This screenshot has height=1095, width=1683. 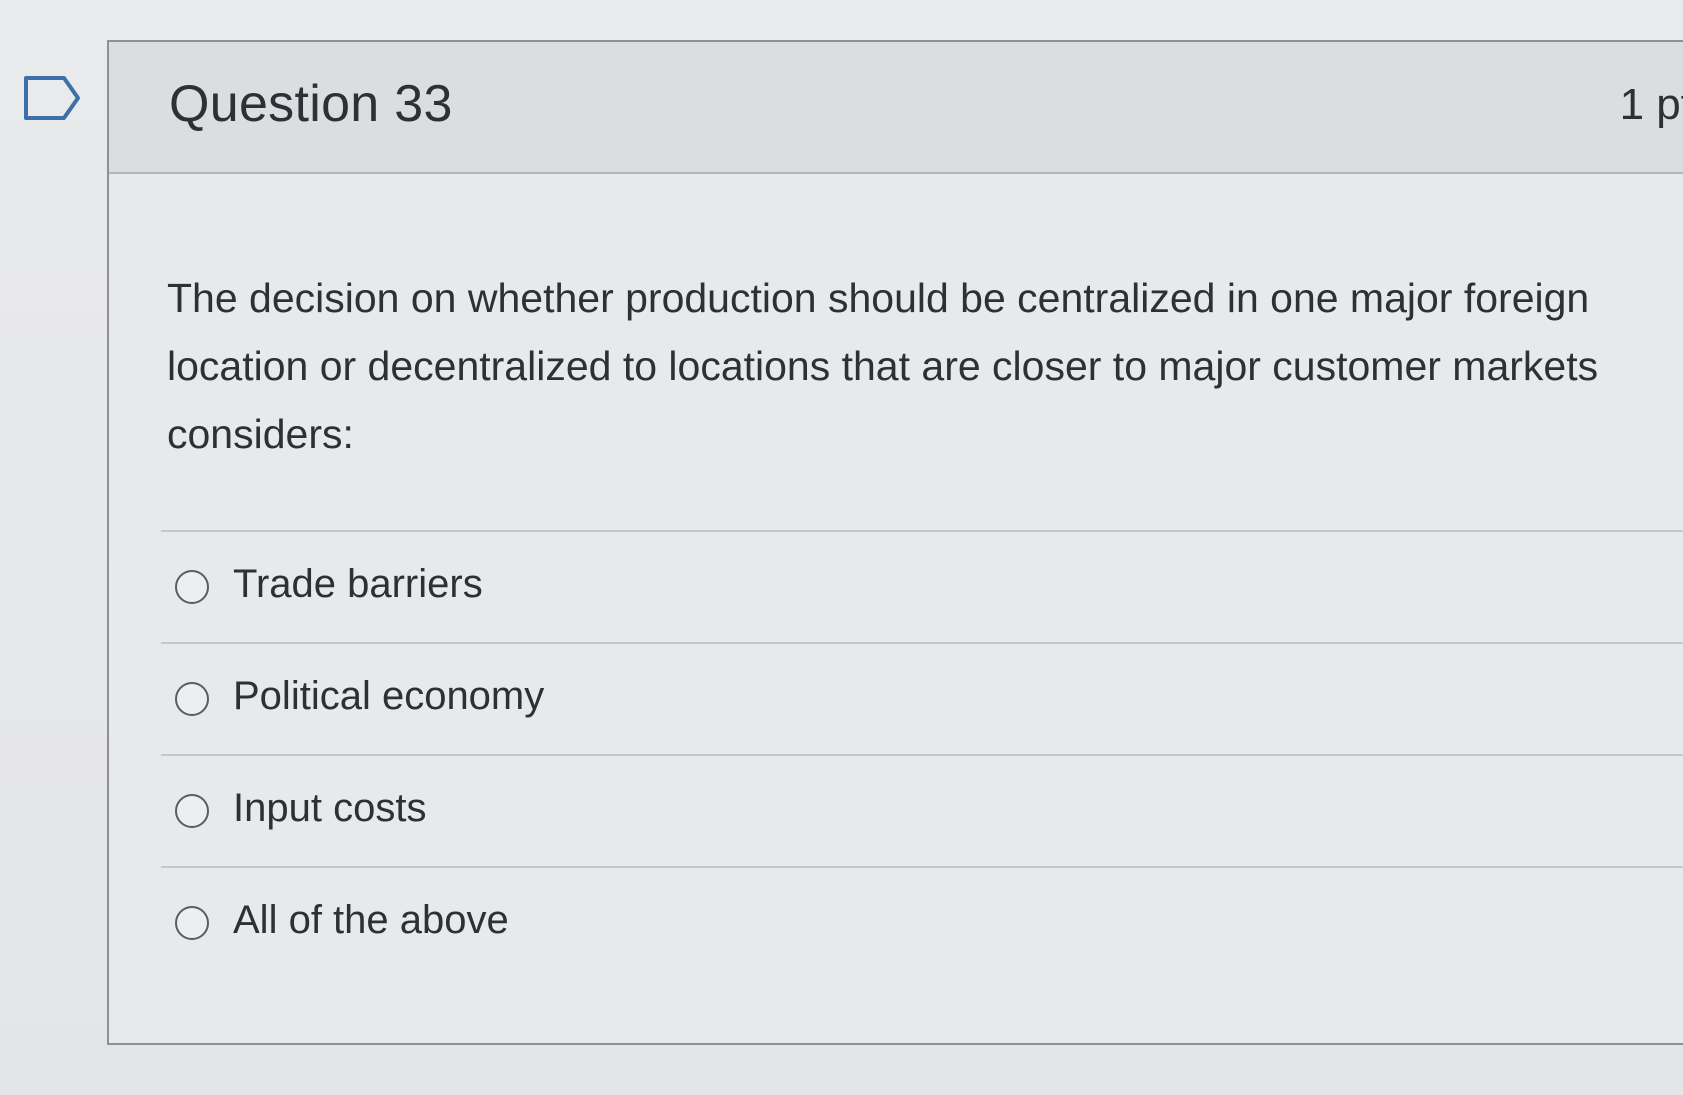 I want to click on flag-question-icon, so click(x=52, y=98).